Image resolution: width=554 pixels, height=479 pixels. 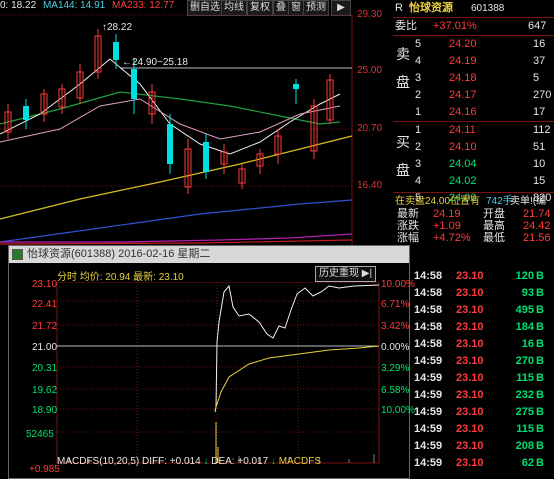 What do you see at coordinates (537, 214) in the screenshot?
I see `quote-value: 21.74` at bounding box center [537, 214].